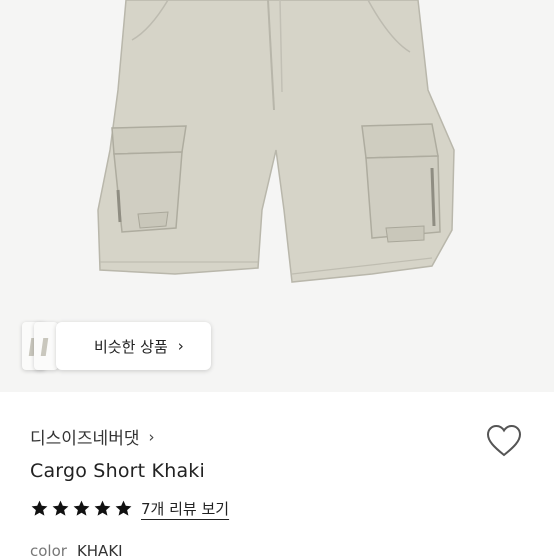 The image size is (554, 560). I want to click on rating-row: 7개 리뷰 보기, so click(129, 508).